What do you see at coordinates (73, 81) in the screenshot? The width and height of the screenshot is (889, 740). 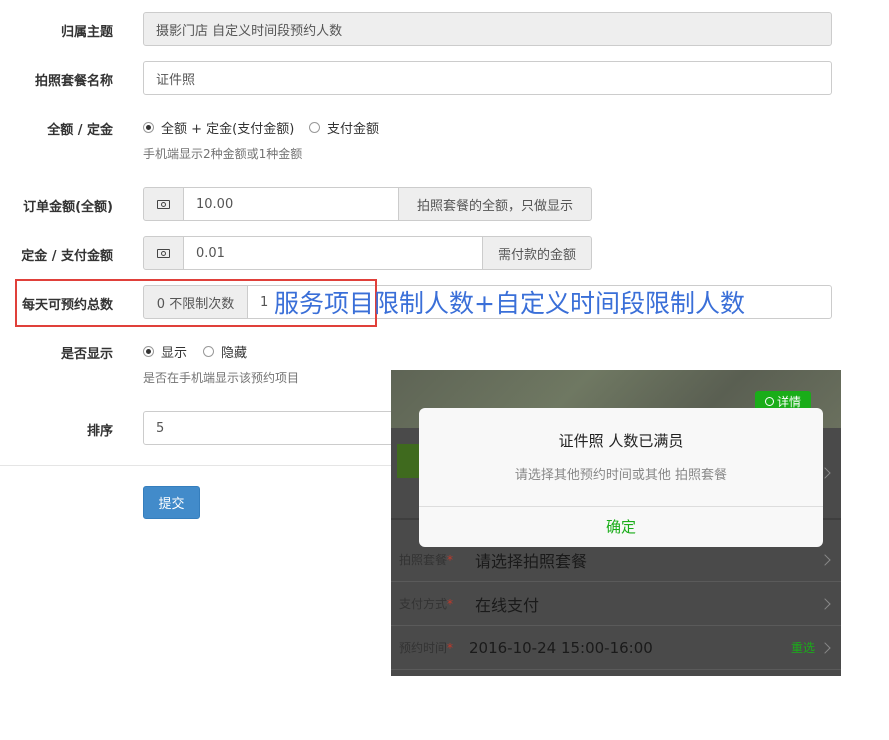 I see `package-name-label: 拍照套餐名称` at bounding box center [73, 81].